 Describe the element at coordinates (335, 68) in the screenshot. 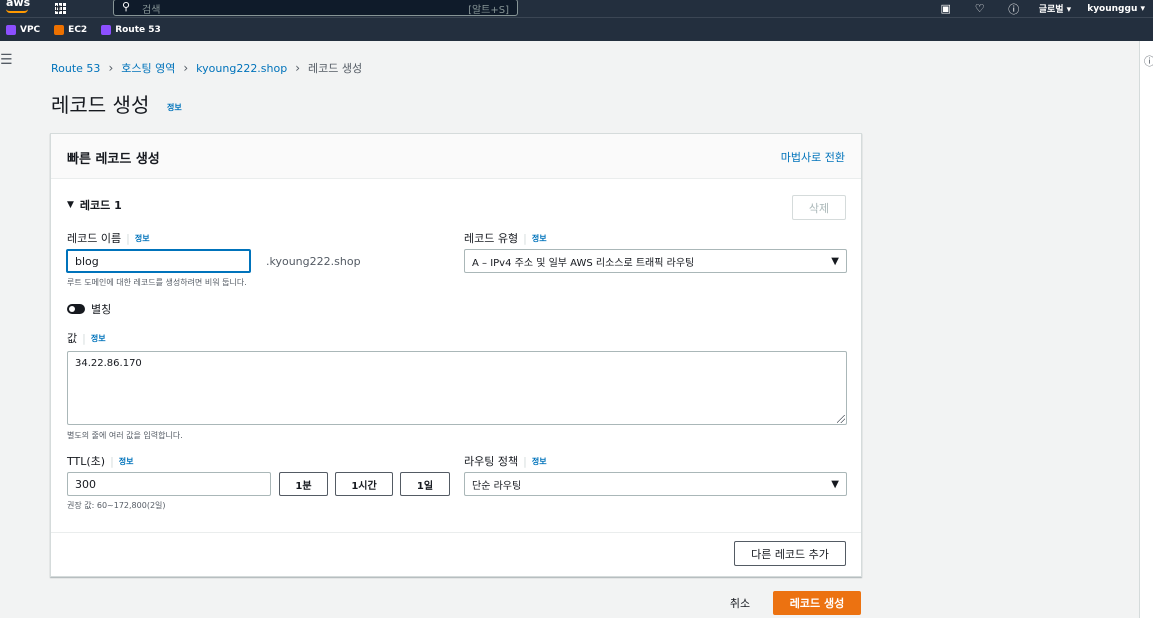

I see `breadcrumb-current: 레코드 생성` at that location.